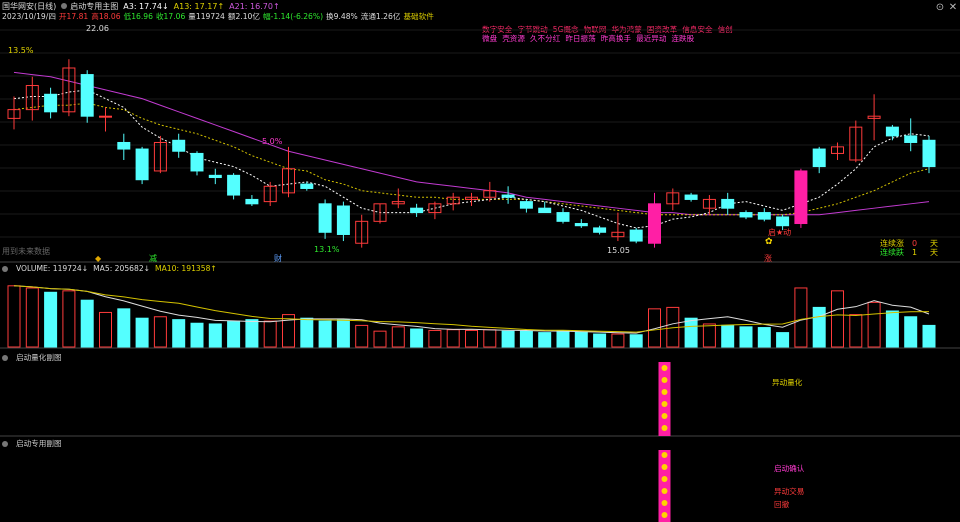 The height and width of the screenshot is (522, 960). What do you see at coordinates (278, 258) in the screenshot?
I see `marker-cai: 财` at bounding box center [278, 258].